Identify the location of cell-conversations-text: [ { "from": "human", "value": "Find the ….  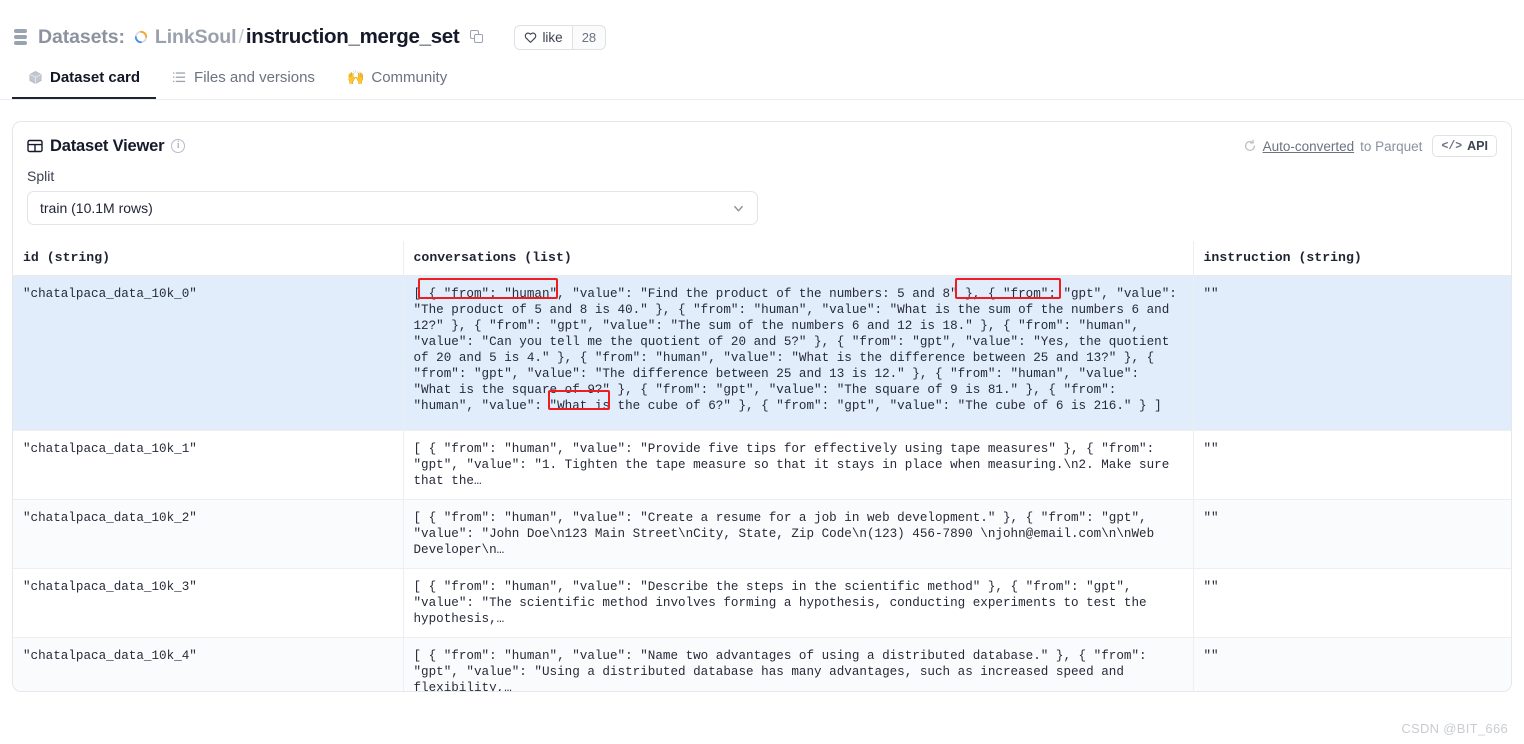
(795, 350).